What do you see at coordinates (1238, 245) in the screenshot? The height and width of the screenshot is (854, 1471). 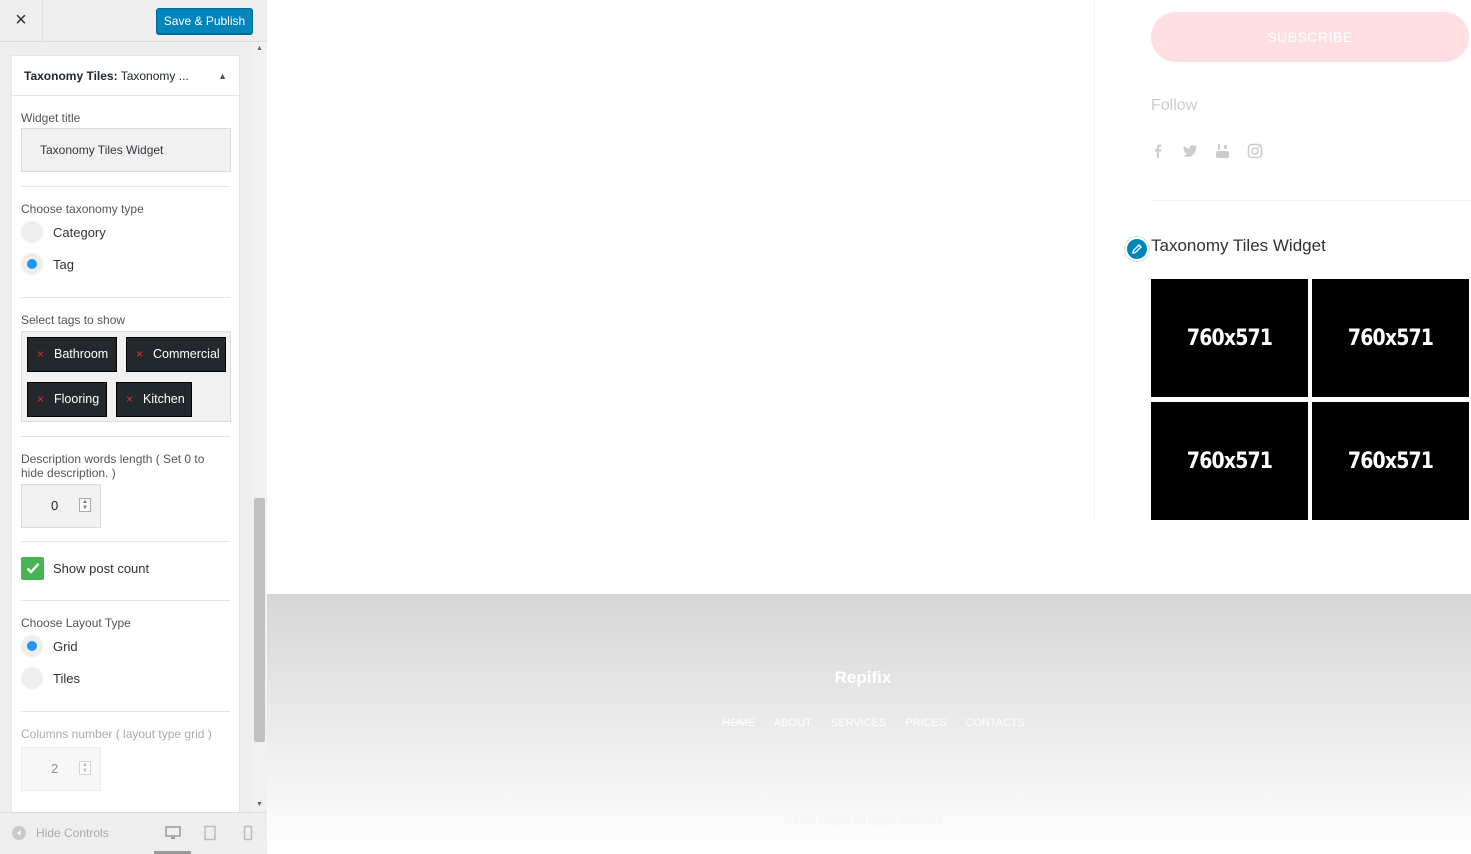 I see `preview-widget-title: Taxonomy Tiles Widget` at bounding box center [1238, 245].